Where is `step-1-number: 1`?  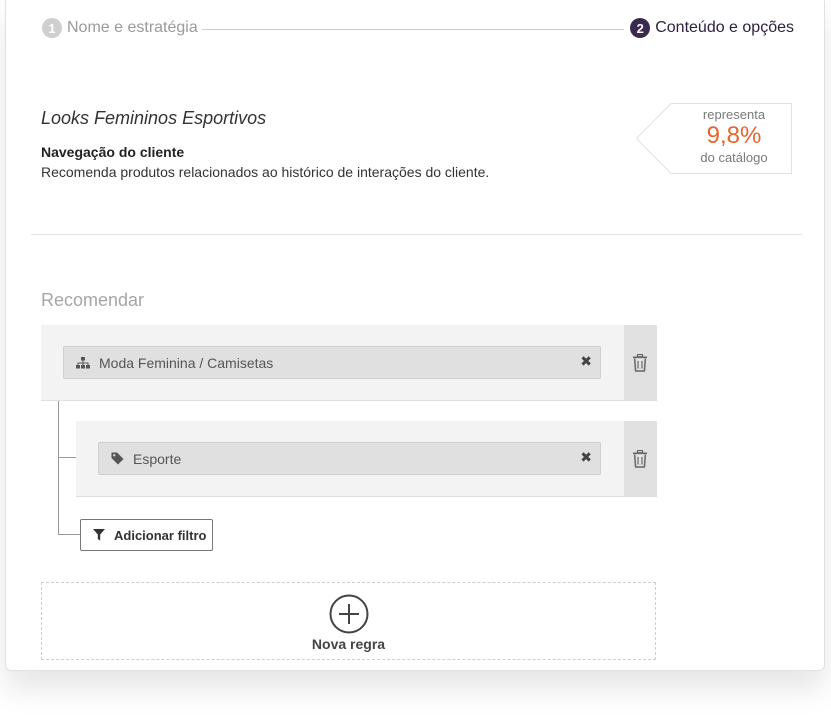
step-1-number: 1 is located at coordinates (52, 28).